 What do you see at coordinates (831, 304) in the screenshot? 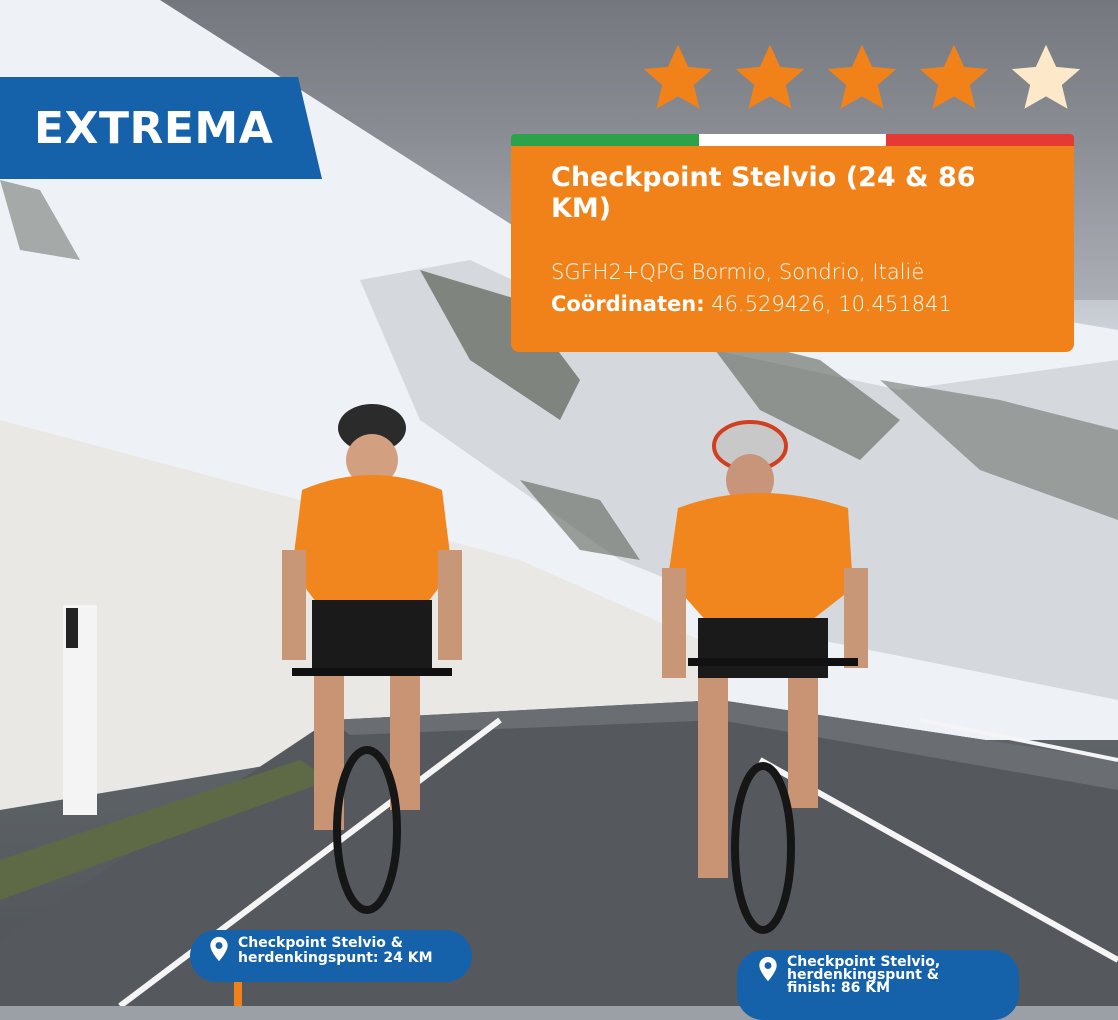
I see `coordinates-value: 46.529426, 10.451841` at bounding box center [831, 304].